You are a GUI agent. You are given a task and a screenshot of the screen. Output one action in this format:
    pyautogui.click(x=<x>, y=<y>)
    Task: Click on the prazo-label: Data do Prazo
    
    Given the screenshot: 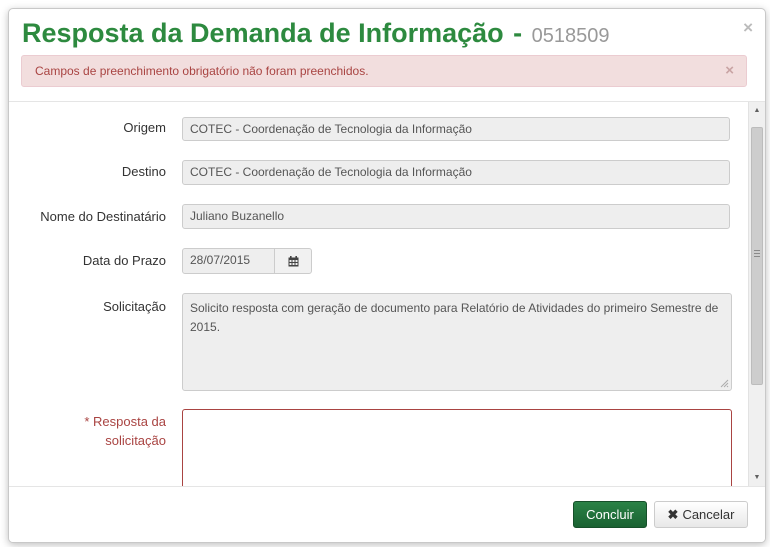 What is the action you would take?
    pyautogui.click(x=124, y=260)
    